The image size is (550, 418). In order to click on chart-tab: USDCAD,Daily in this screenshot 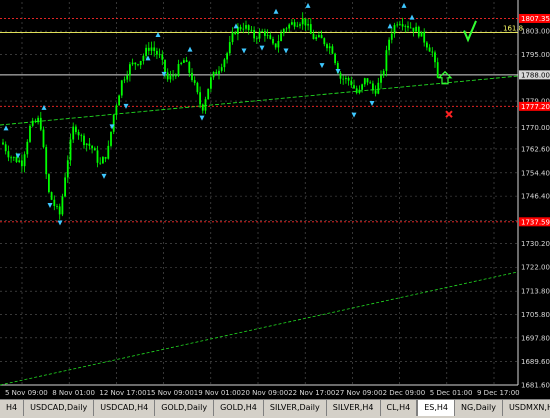, I will do `click(59, 408)`.